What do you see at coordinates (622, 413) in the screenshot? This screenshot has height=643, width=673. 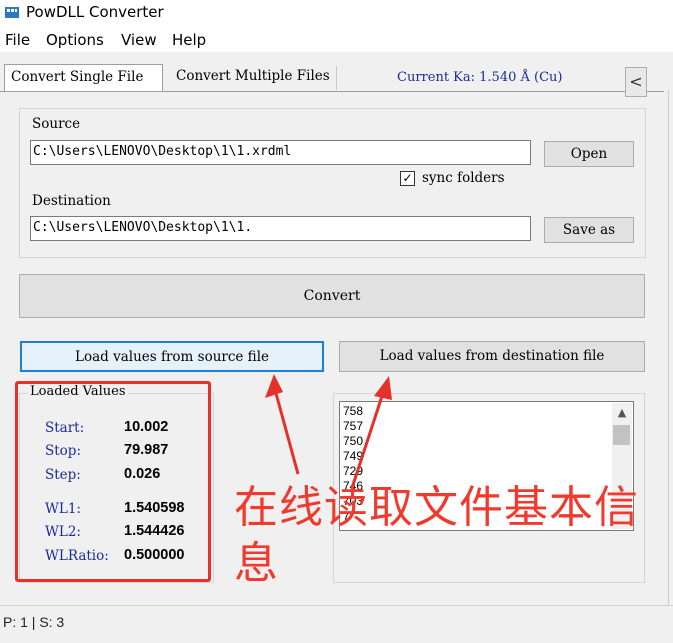 I see `scroll-up-arrow-icon: ▲` at bounding box center [622, 413].